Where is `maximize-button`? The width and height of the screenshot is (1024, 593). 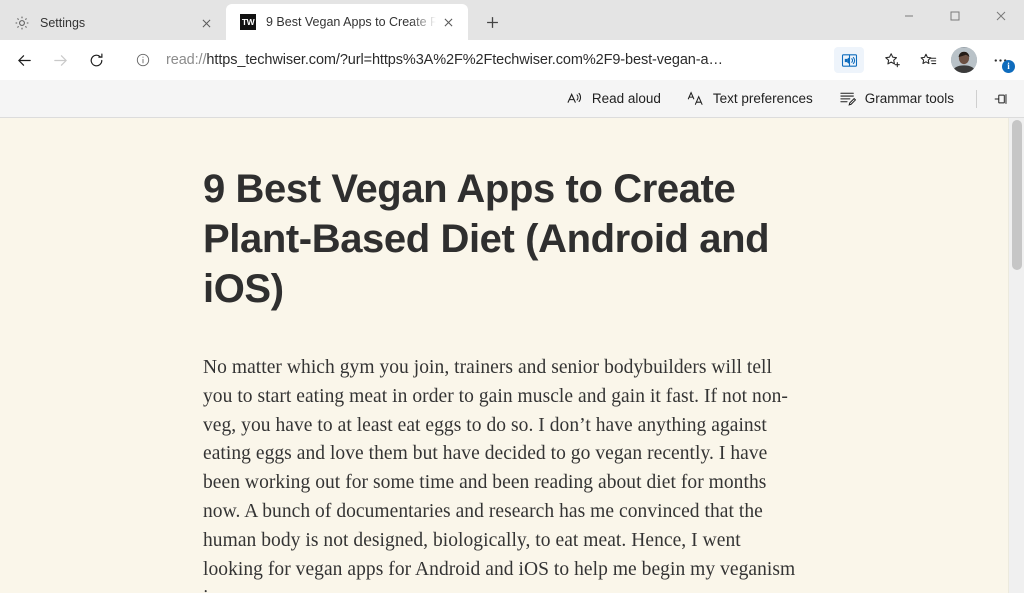
maximize-button is located at coordinates (955, 16).